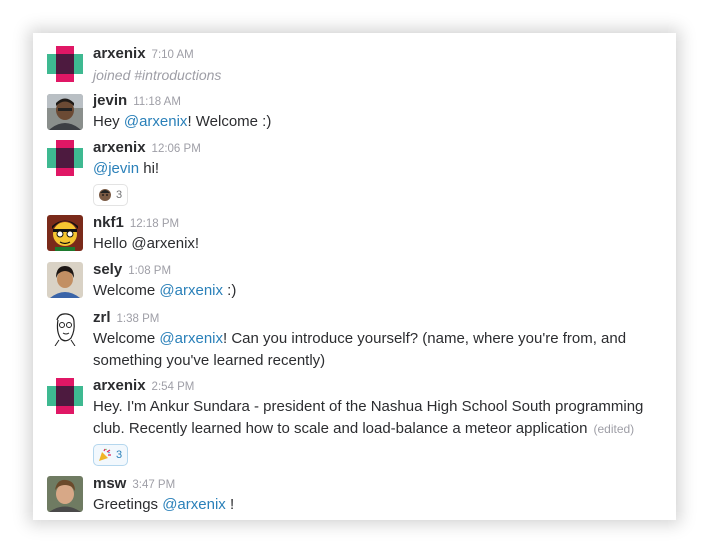 This screenshot has height=558, width=713. I want to click on author-name: msw, so click(109, 483).